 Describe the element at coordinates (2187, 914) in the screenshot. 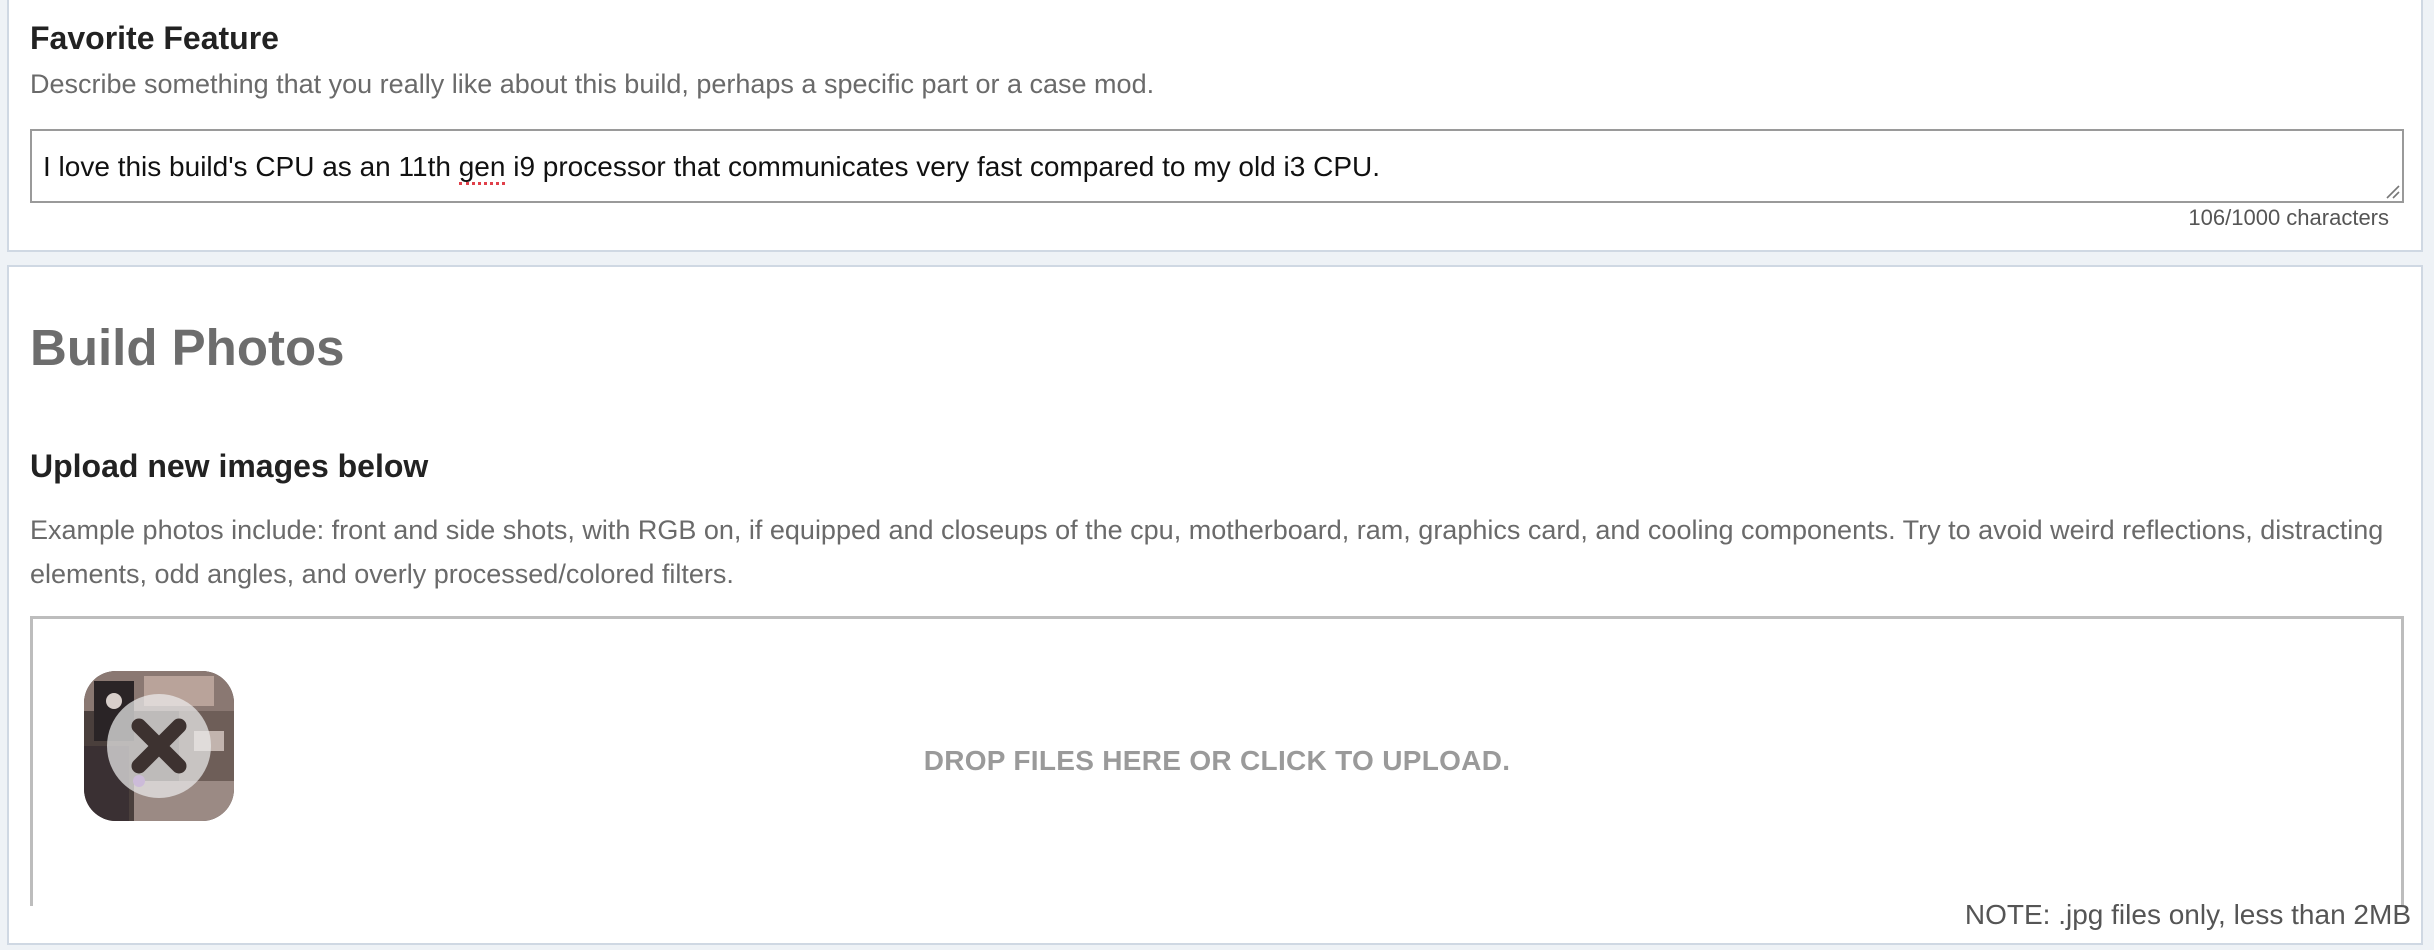

I see `file-requirements-note: NOTE: .jpg files only, less than 2MB` at that location.